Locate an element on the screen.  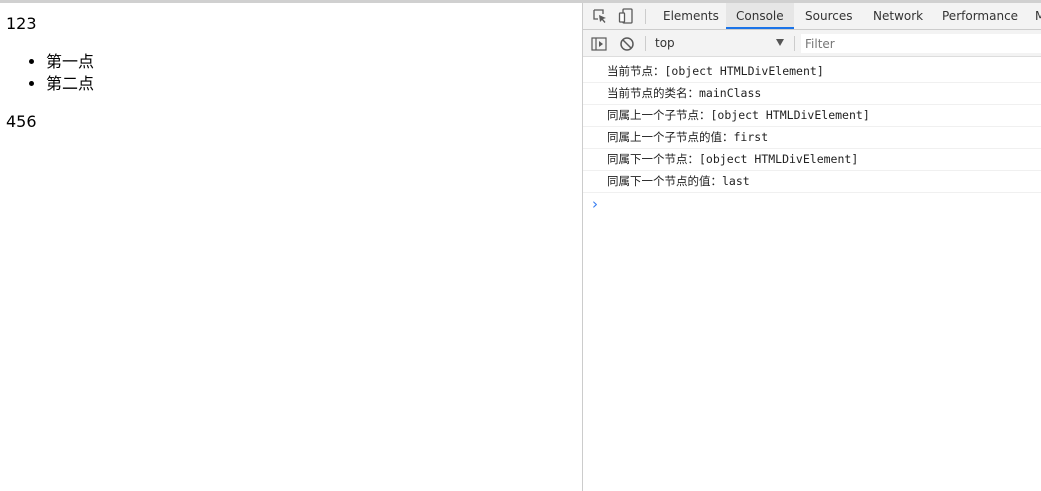
tab-console: Console is located at coordinates (760, 16).